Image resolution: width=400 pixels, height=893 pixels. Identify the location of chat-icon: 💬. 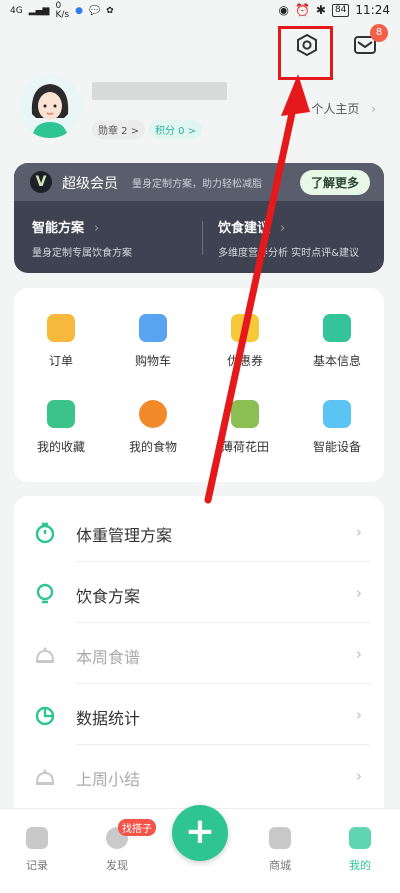
(94, 11).